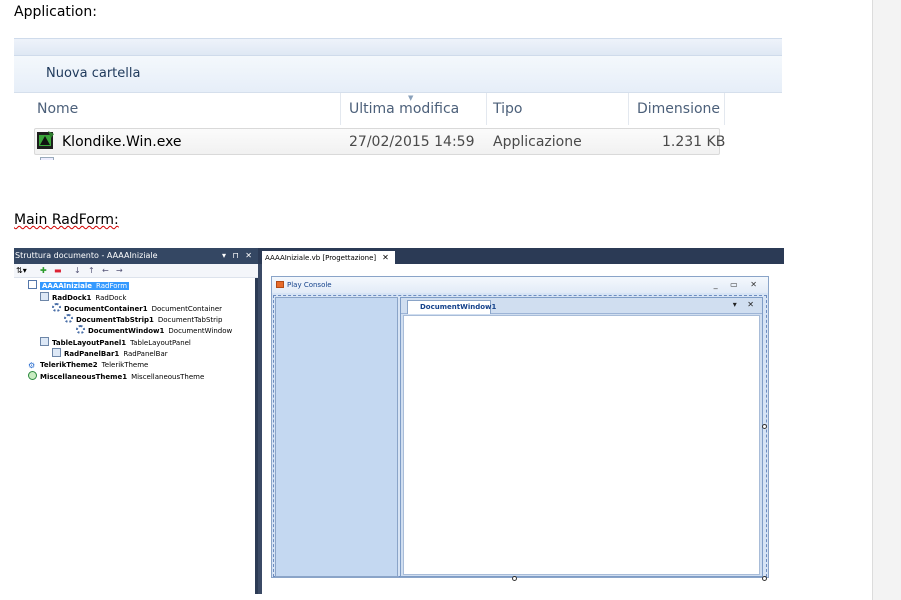 The height and width of the screenshot is (600, 901). Describe the element at coordinates (43, 271) in the screenshot. I see `add-icon: ✚` at that location.